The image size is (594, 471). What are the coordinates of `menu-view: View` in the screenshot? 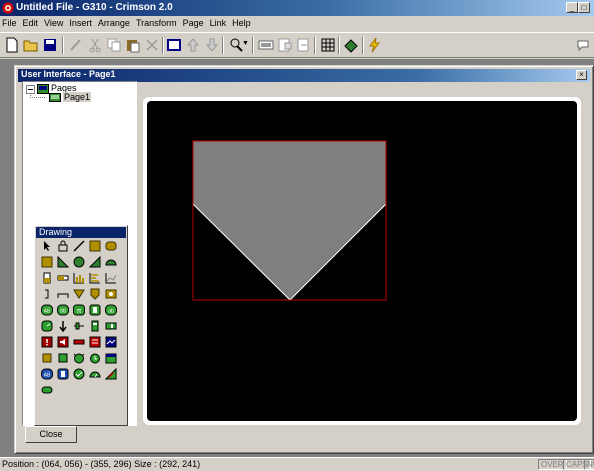 It's located at (53, 22).